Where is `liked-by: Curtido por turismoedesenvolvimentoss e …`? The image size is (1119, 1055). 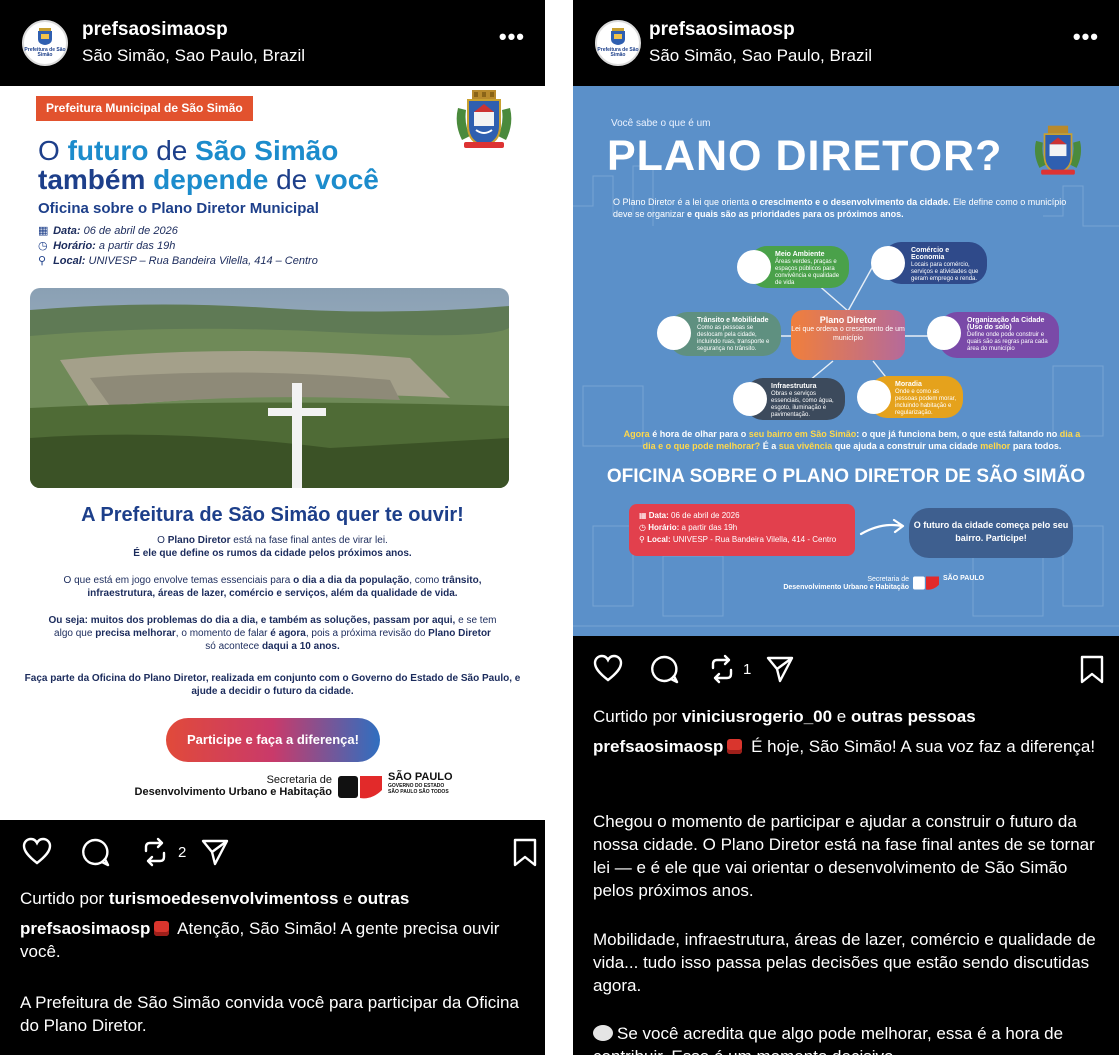
liked-by: Curtido por turismoedesenvolvimentoss e … is located at coordinates (214, 898).